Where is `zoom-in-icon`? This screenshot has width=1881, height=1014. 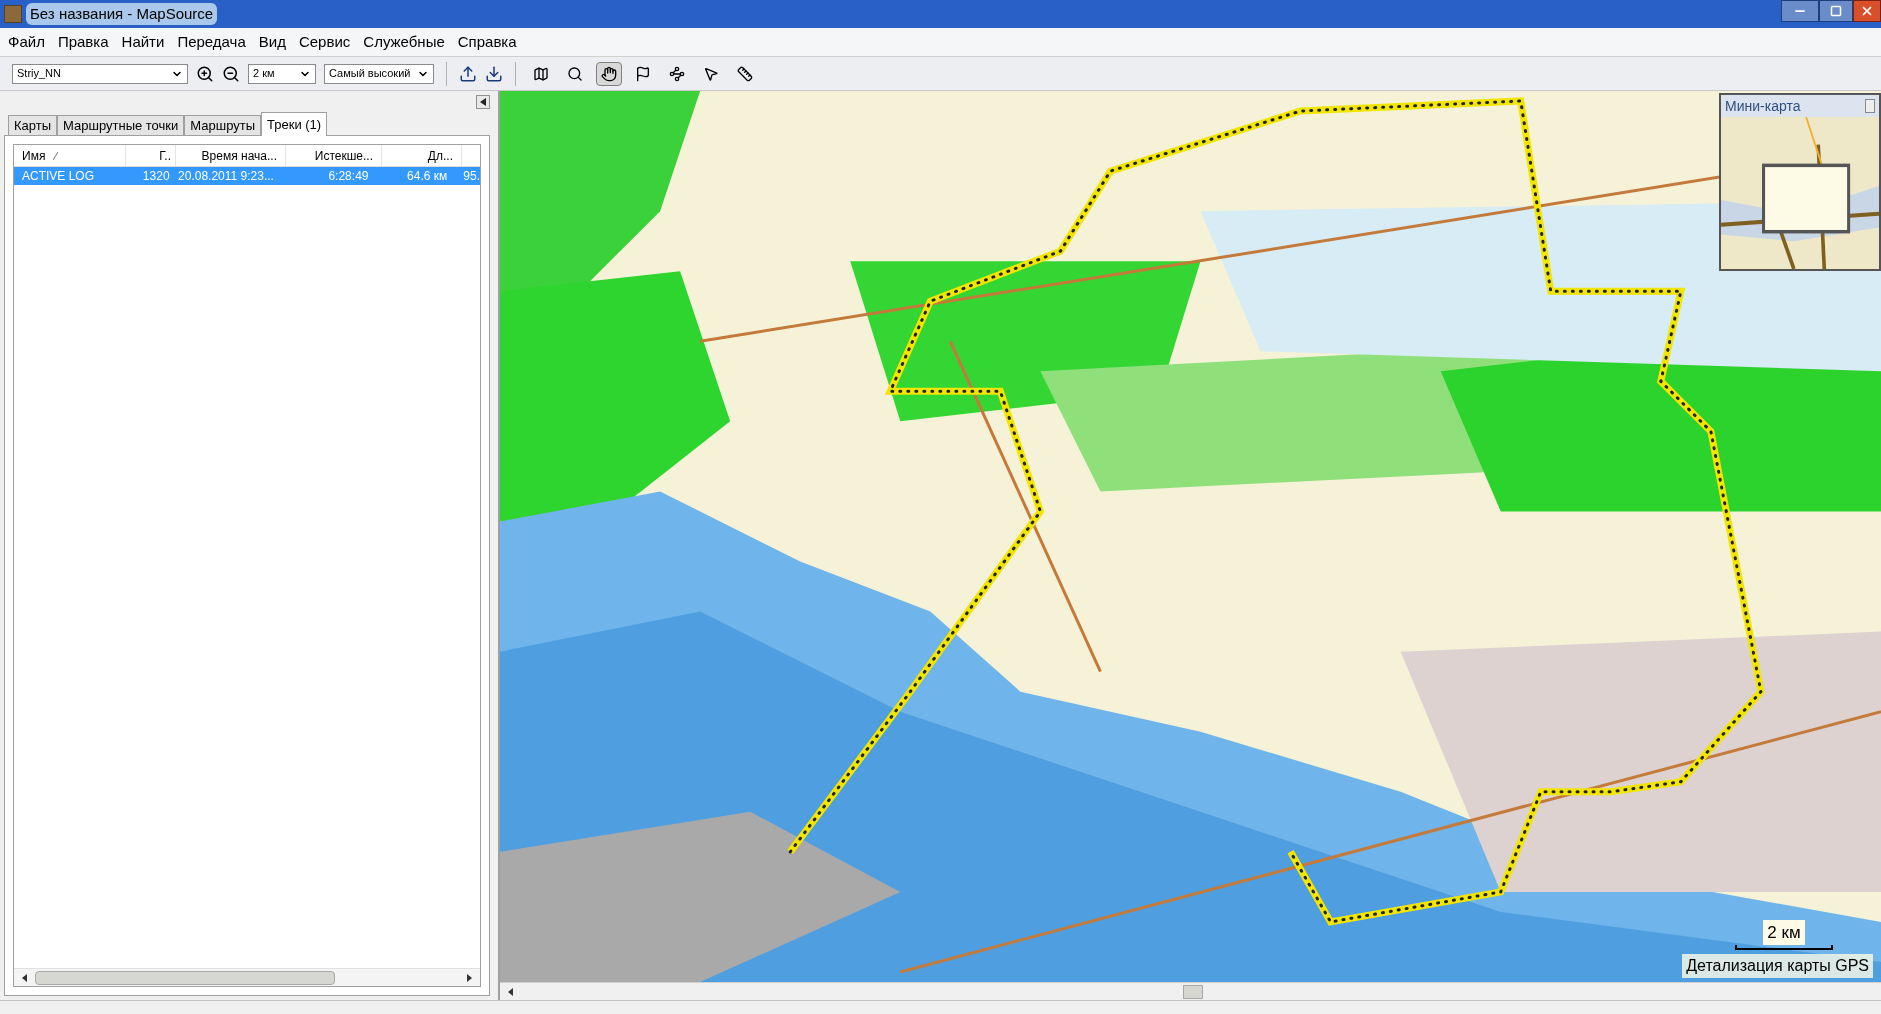 zoom-in-icon is located at coordinates (205, 73).